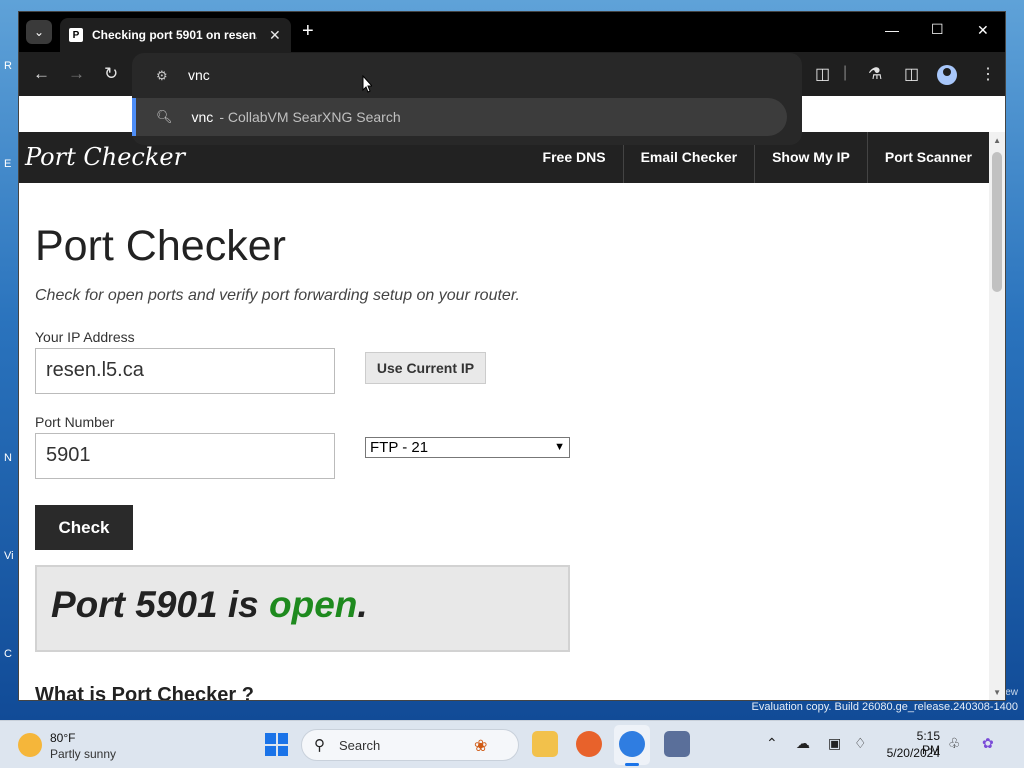 This screenshot has height=768, width=1024. What do you see at coordinates (988, 743) in the screenshot?
I see `copilot-icon: ✿` at bounding box center [988, 743].